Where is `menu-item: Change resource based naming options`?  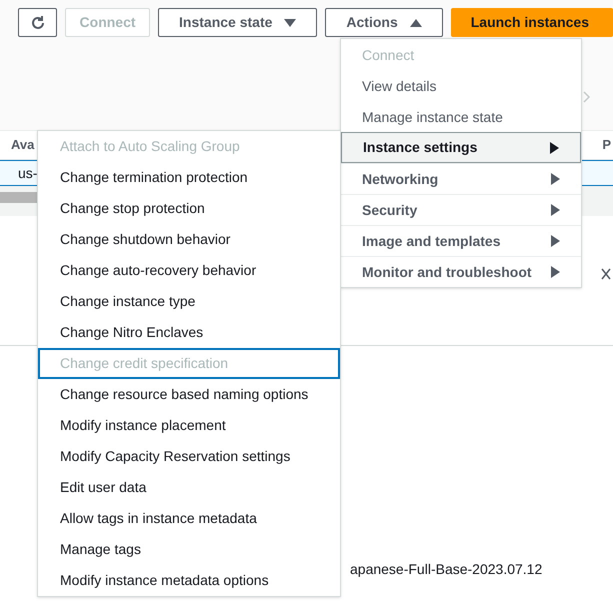
menu-item: Change resource based naming options is located at coordinates (189, 394).